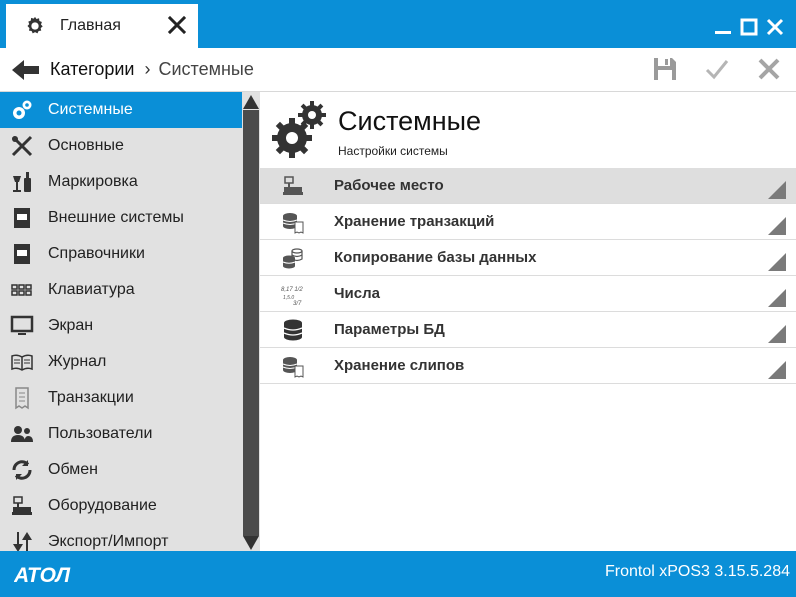  Describe the element at coordinates (528, 186) in the screenshot. I see `setting-row-workplace: Рабочее место` at that location.